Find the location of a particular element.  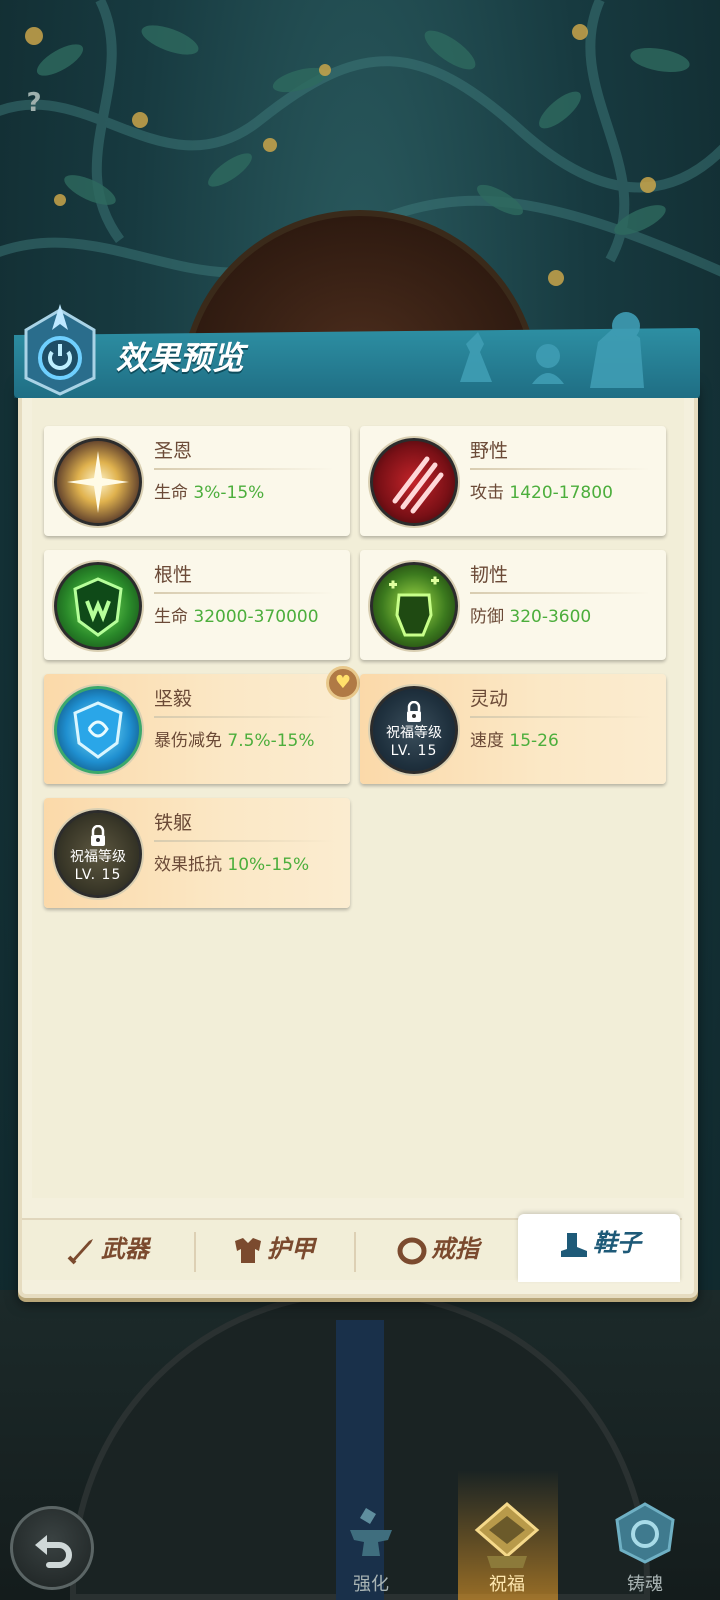

heart-icon: ♥ is located at coordinates (343, 683).